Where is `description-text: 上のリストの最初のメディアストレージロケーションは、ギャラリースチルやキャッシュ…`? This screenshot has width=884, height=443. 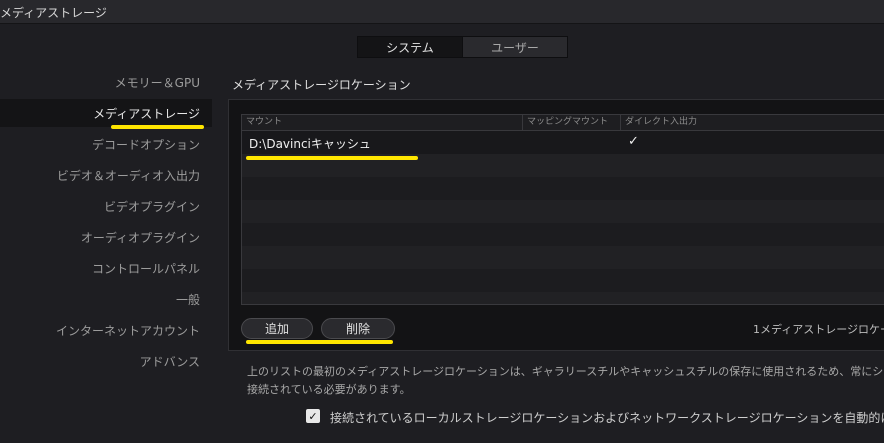
description-text: 上のリストの最初のメディアストレージロケーションは、ギャラリースチルやキャッシュ… is located at coordinates (565, 381).